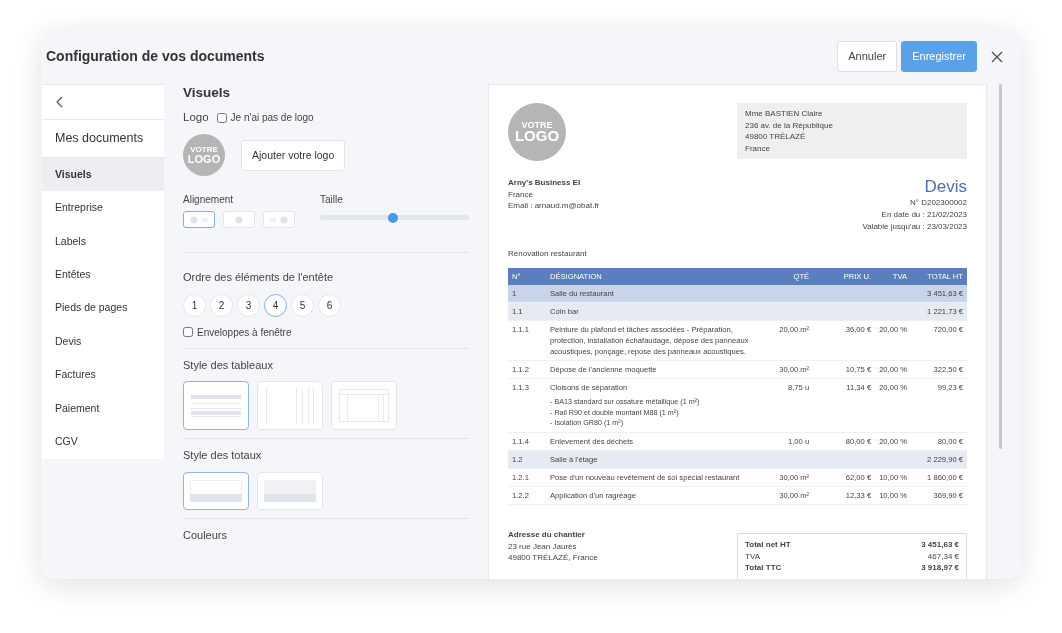 The width and height of the screenshot is (1062, 633). I want to click on back-button, so click(59, 102).